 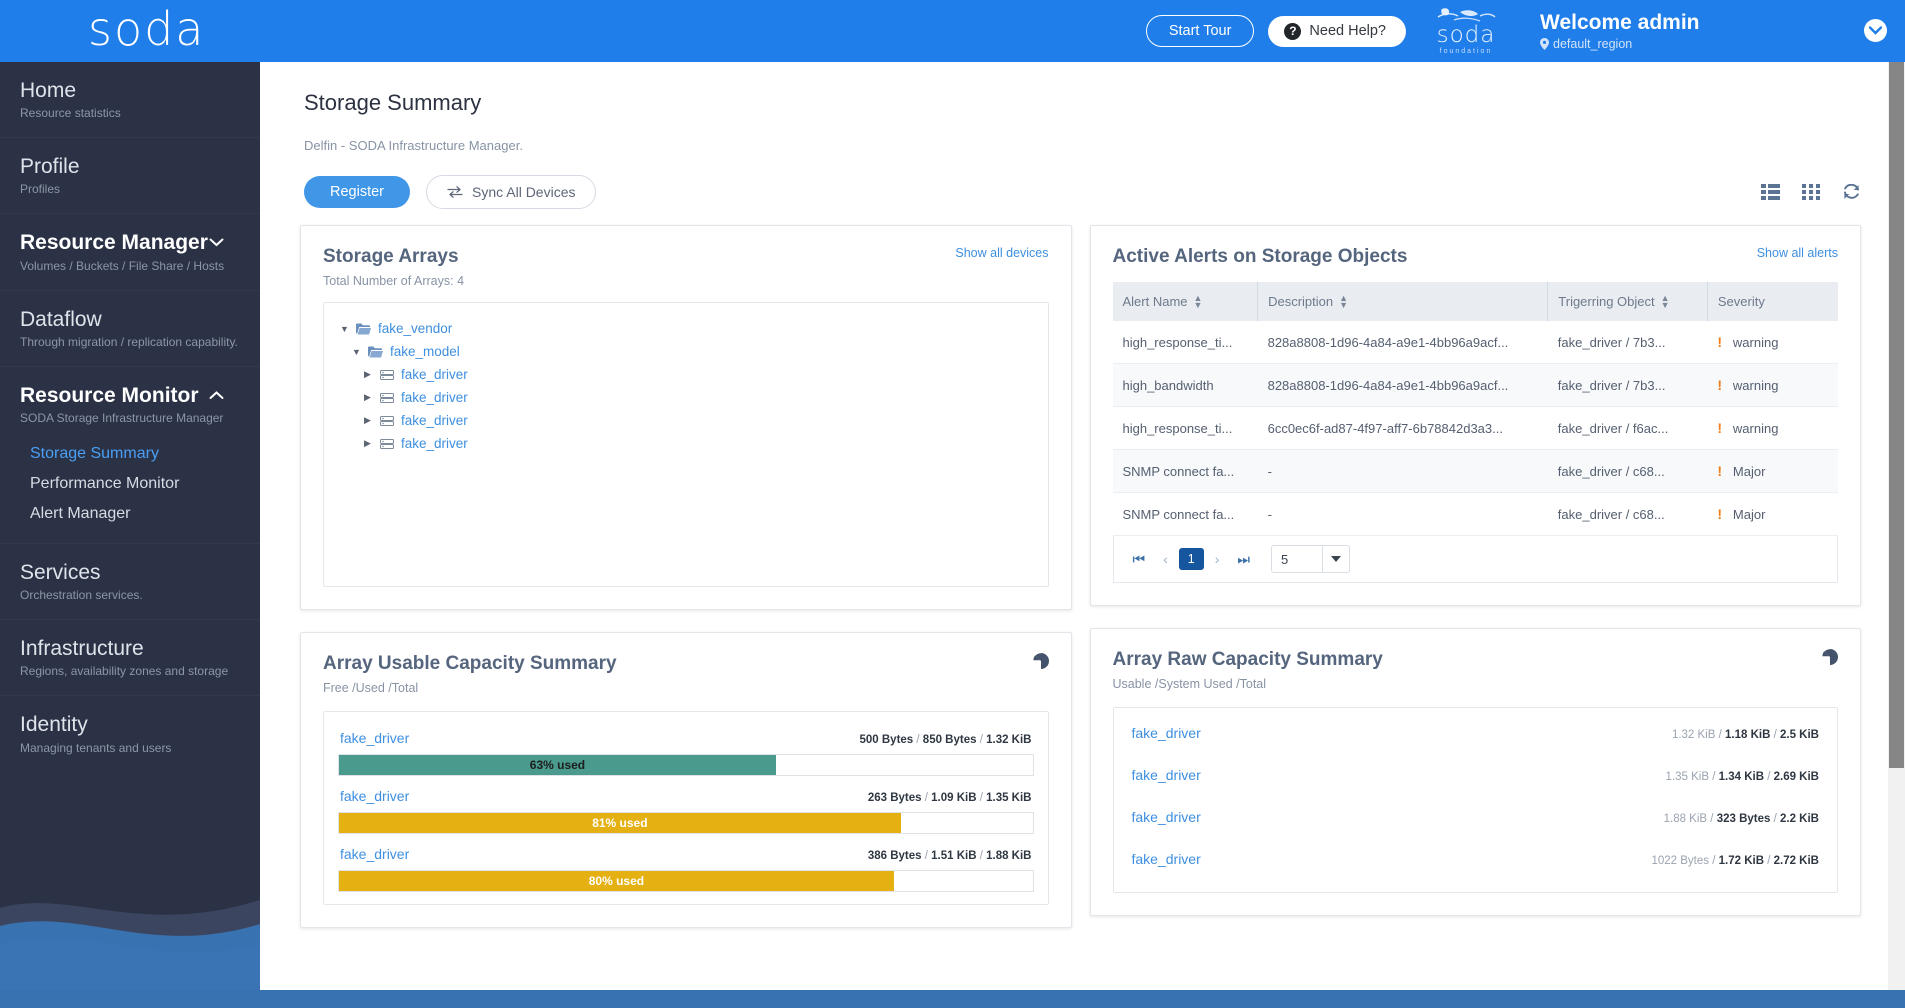 What do you see at coordinates (130, 514) in the screenshot?
I see `sidebar-item-alert-manager: Alert Manager` at bounding box center [130, 514].